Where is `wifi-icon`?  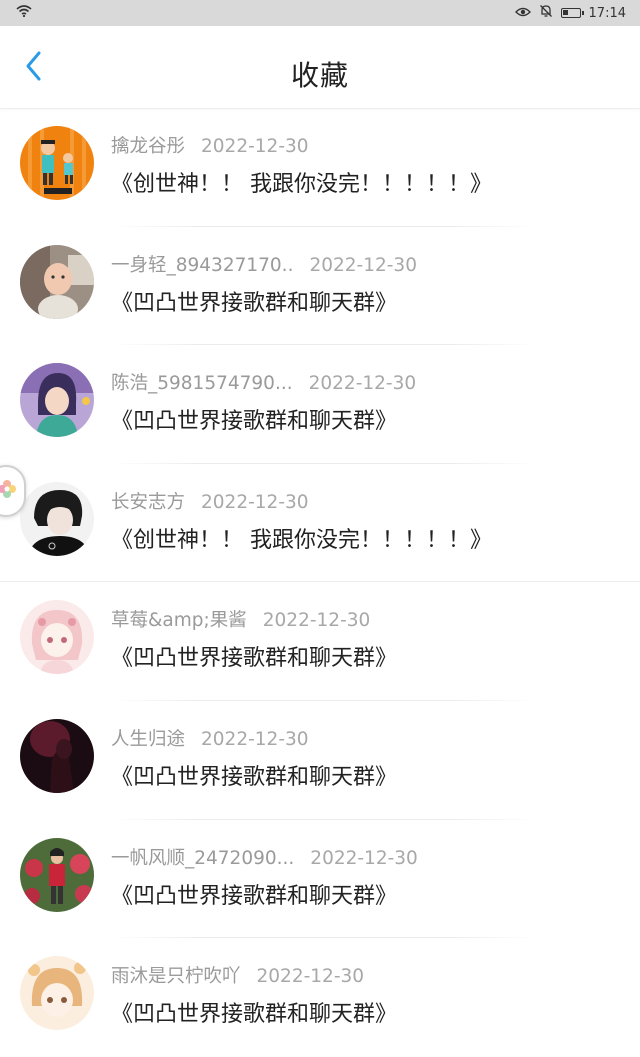
wifi-icon is located at coordinates (24, 13).